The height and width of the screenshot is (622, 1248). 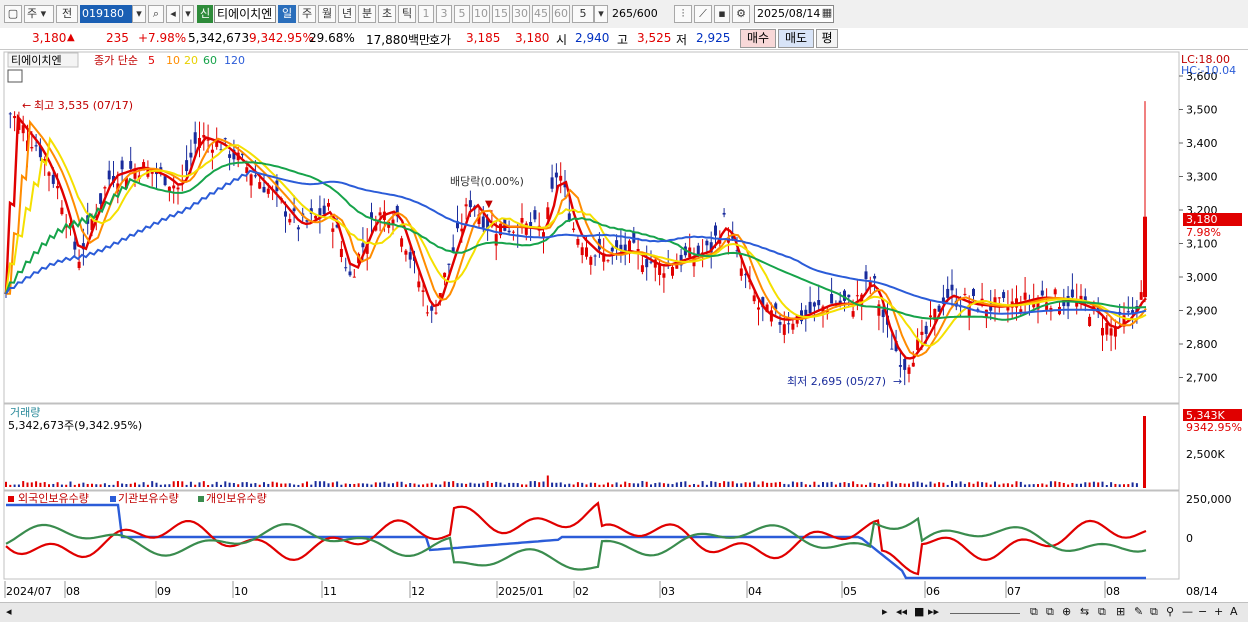 I want to click on period-tab-minute: 분, so click(x=367, y=14).